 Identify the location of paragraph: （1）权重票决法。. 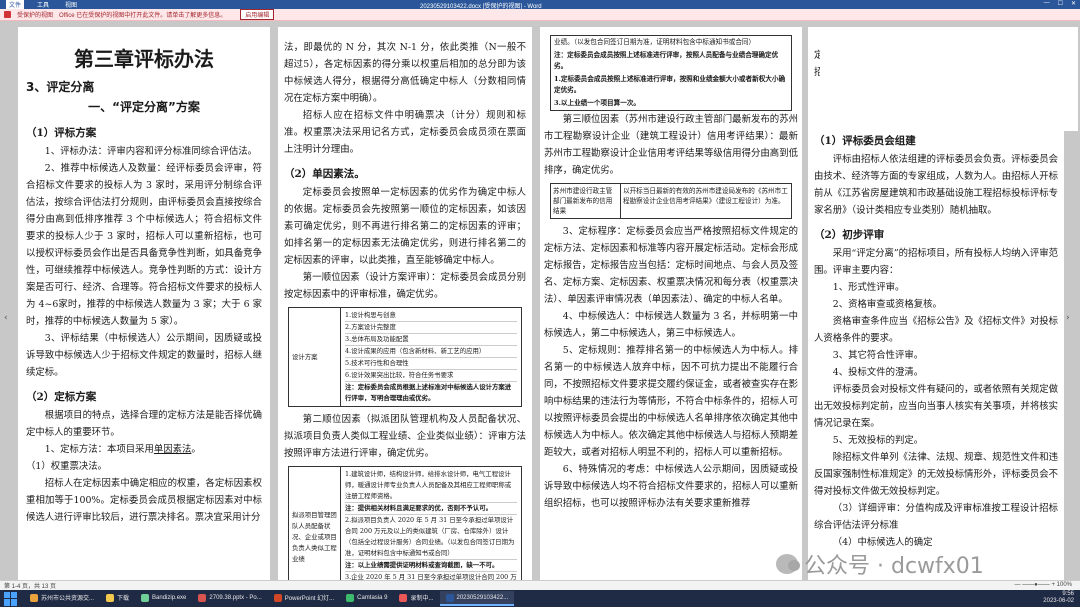
(66, 466).